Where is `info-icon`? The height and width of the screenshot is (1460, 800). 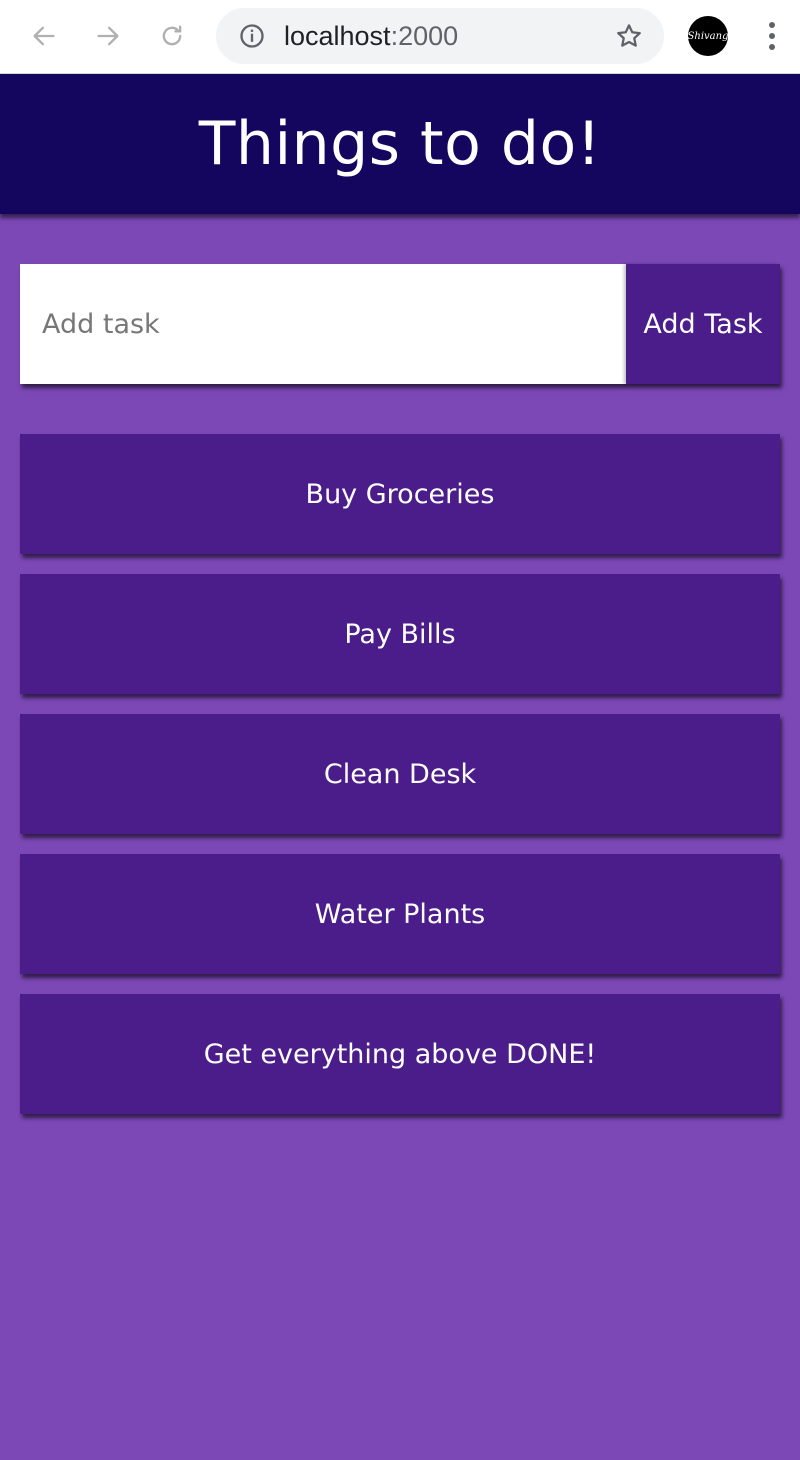
info-icon is located at coordinates (252, 36).